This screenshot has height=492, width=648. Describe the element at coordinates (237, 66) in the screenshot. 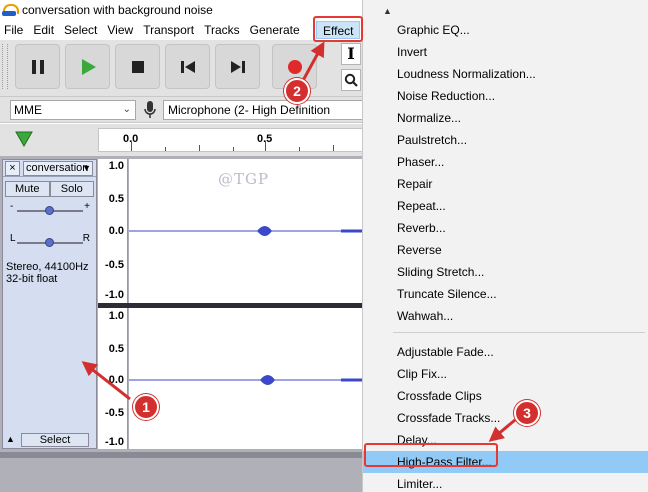

I see `skip-to-end-button` at that location.